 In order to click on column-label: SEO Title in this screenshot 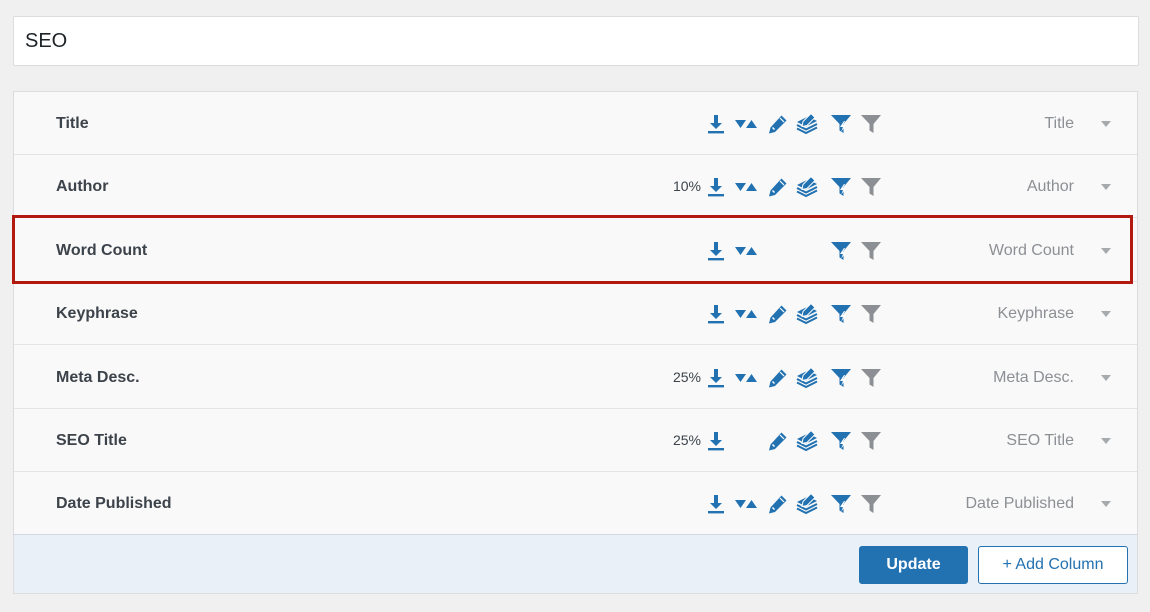, I will do `click(91, 440)`.